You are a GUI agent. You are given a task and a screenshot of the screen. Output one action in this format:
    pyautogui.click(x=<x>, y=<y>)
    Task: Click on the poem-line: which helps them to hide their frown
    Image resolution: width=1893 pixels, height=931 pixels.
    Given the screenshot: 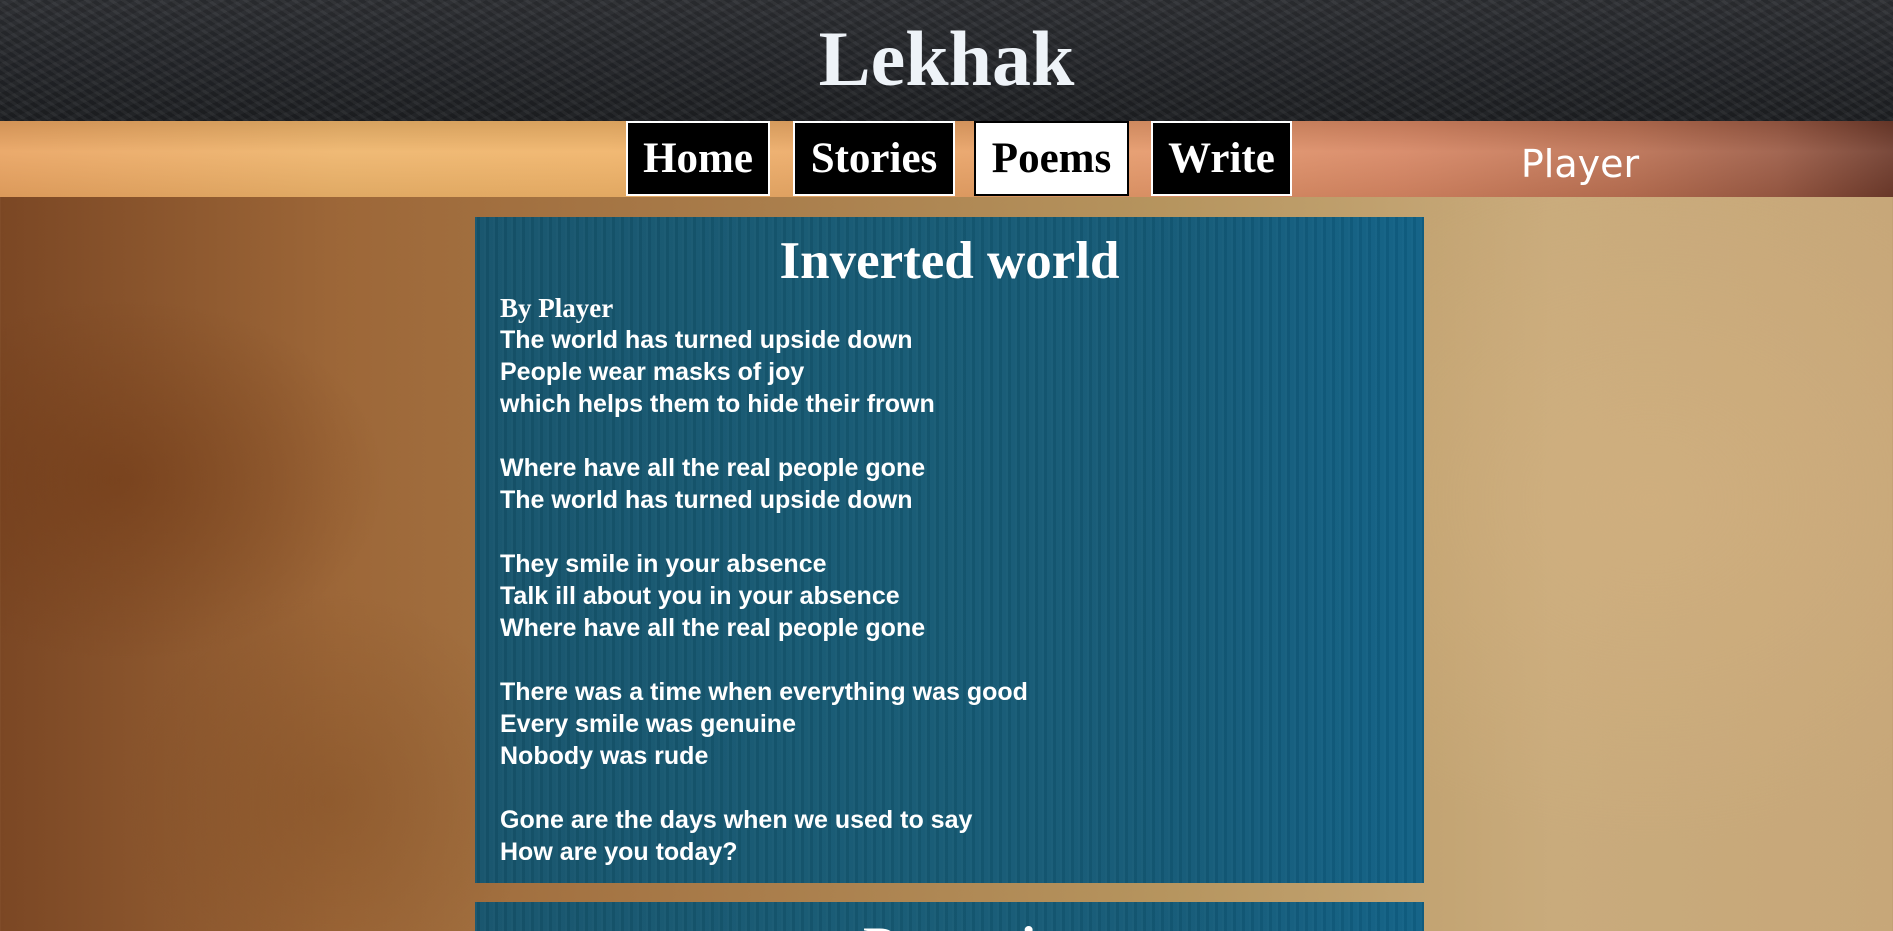 What is the action you would take?
    pyautogui.click(x=717, y=404)
    